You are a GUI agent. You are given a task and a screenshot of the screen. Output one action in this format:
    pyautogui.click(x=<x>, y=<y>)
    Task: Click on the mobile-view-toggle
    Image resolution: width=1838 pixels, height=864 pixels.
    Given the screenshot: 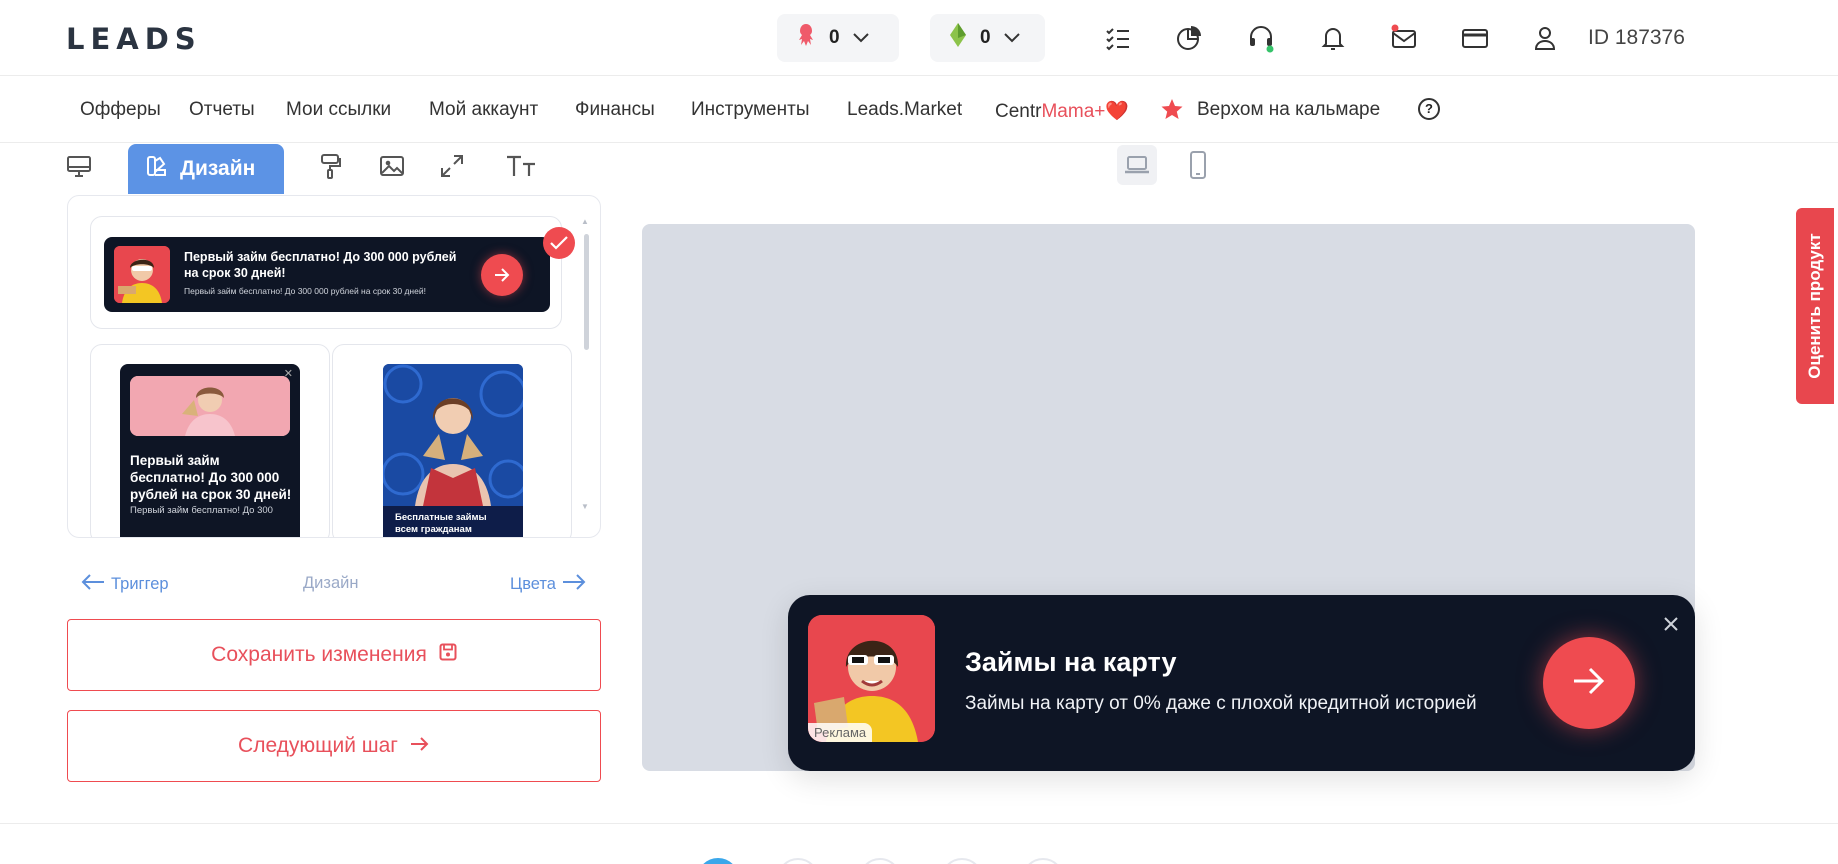 What is the action you would take?
    pyautogui.click(x=1198, y=165)
    